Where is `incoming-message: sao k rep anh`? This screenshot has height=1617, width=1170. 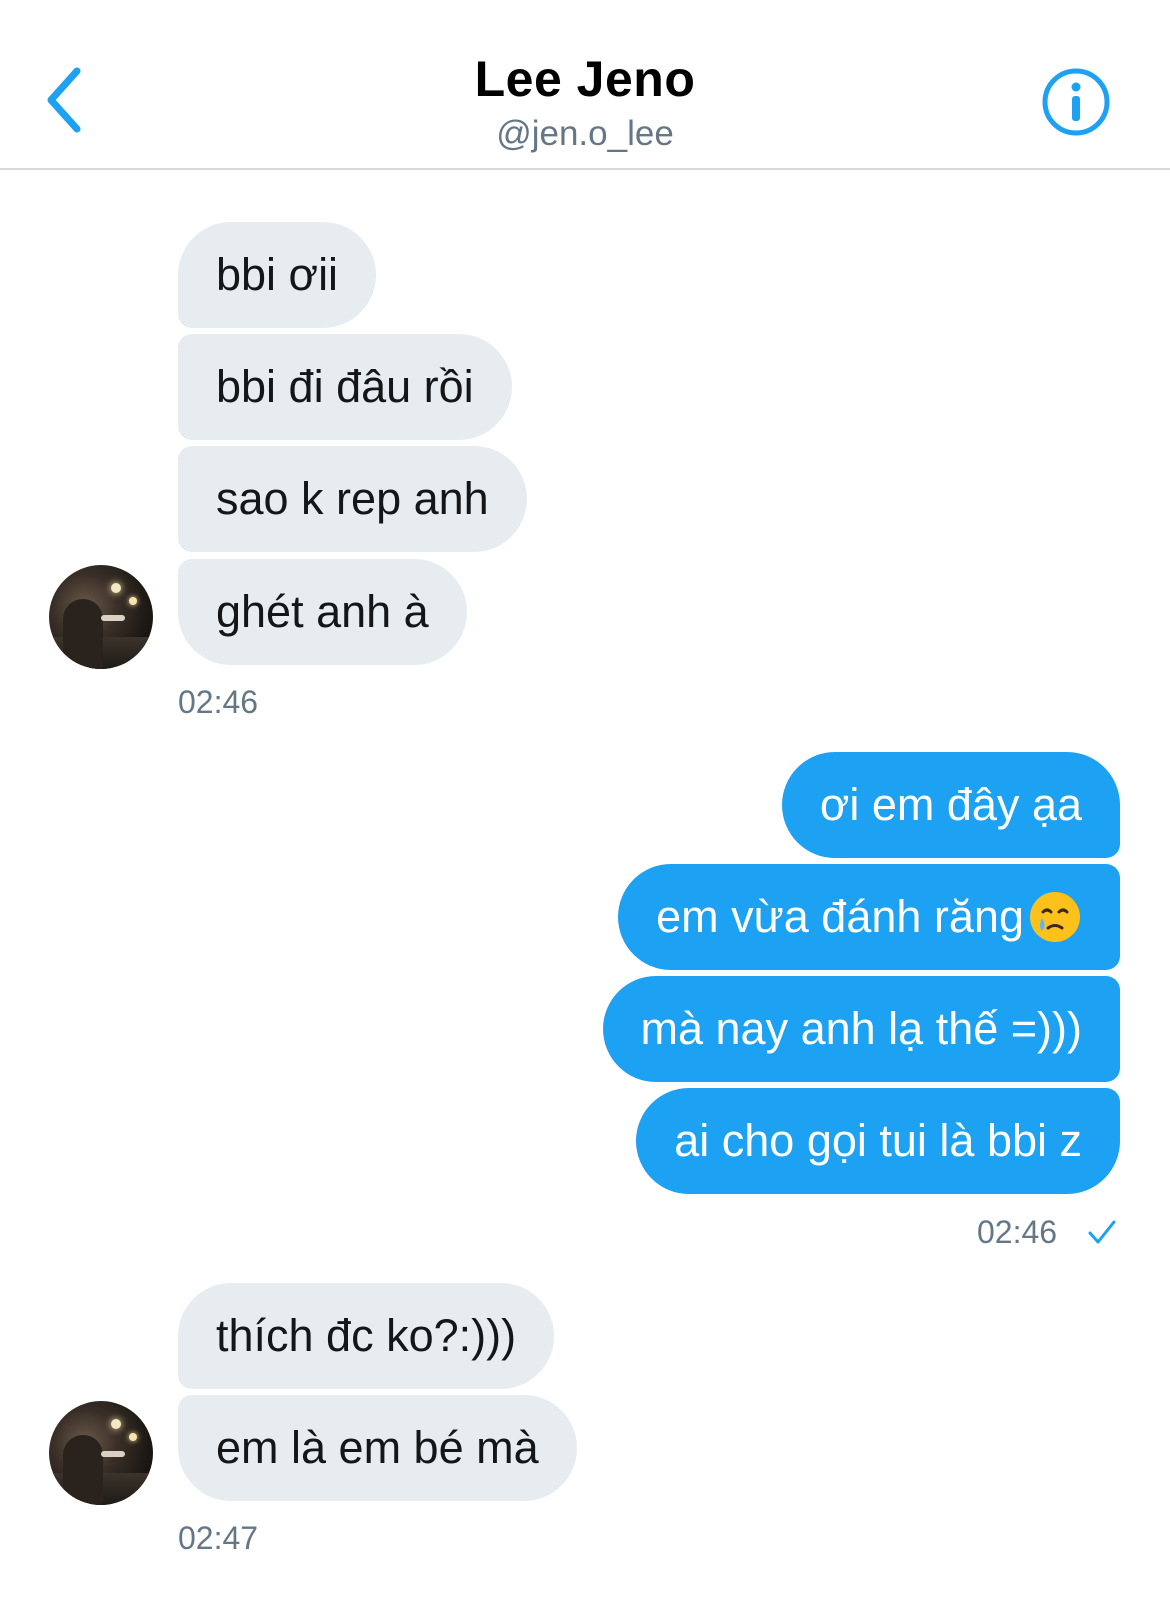 incoming-message: sao k rep anh is located at coordinates (352, 499).